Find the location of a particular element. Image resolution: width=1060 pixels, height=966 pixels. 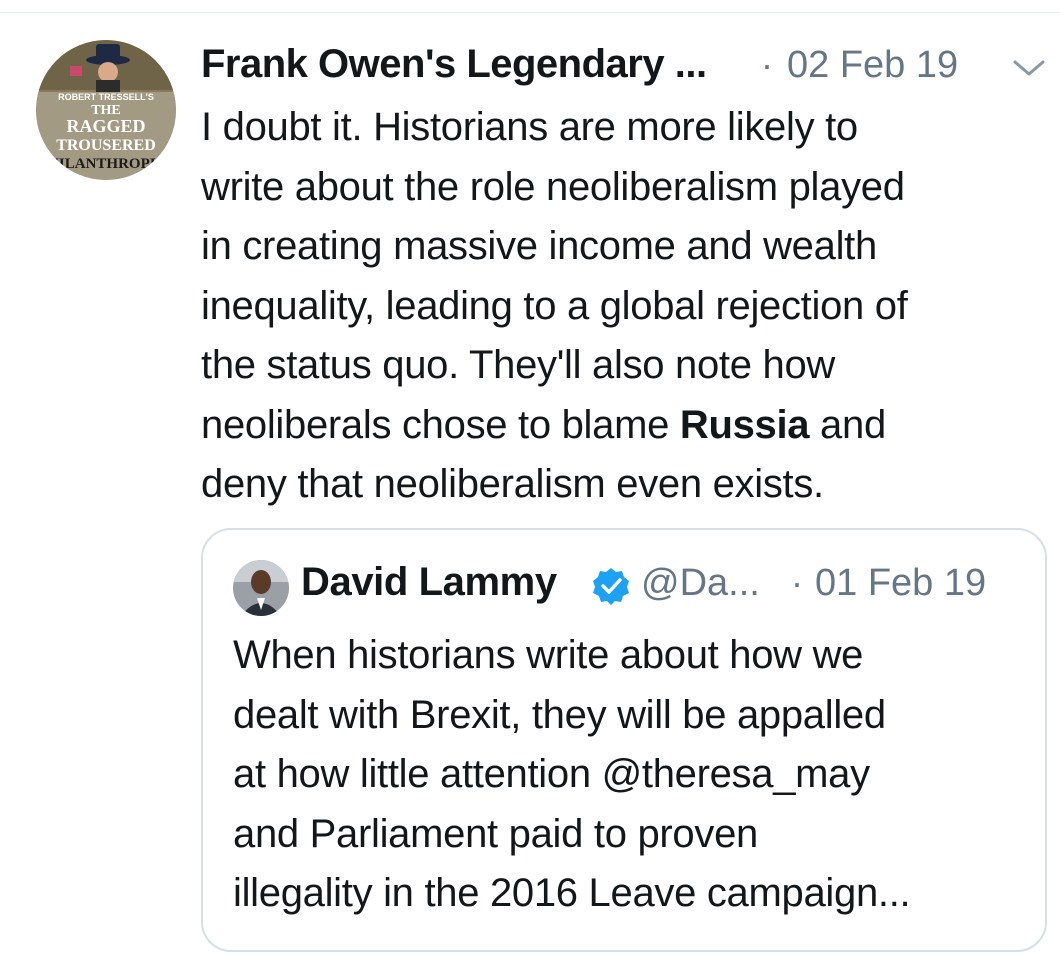

tweet-text-line: deny that neoliberalism even exists. is located at coordinates (512, 484).